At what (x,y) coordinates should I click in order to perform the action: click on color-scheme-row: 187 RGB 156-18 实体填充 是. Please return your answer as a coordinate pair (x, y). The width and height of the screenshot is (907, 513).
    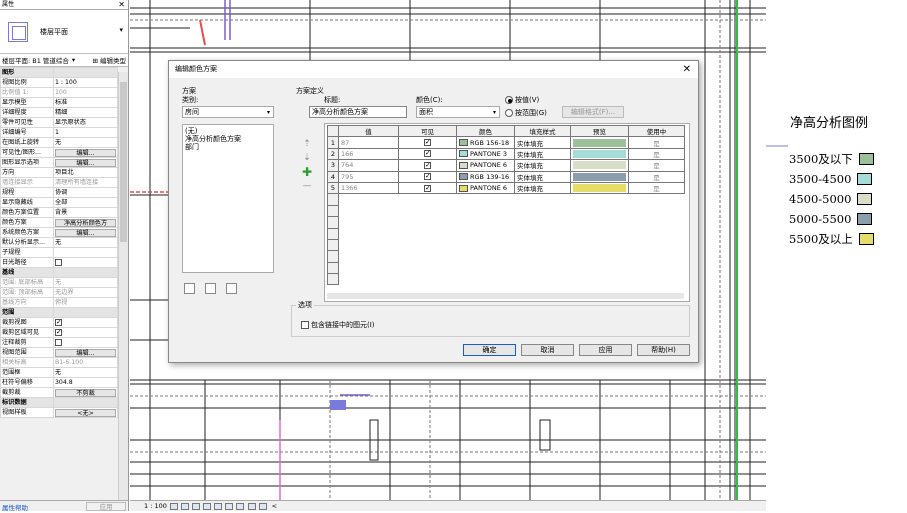
    Looking at the image, I should click on (506, 142).